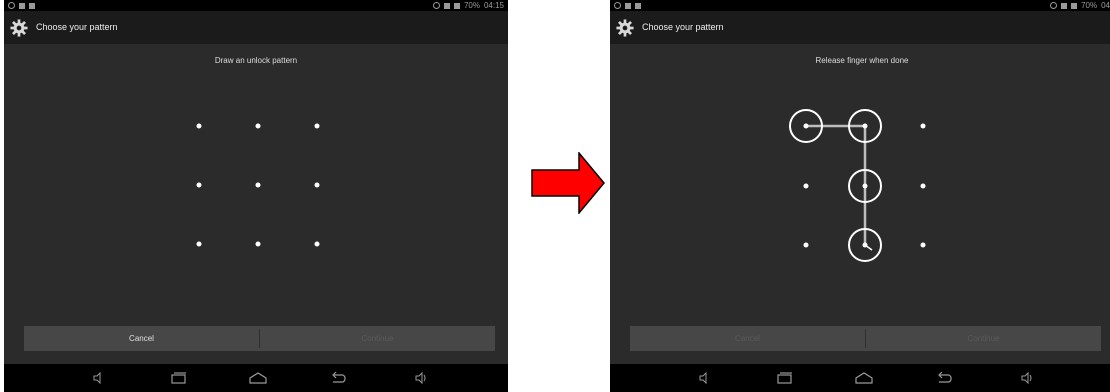 This screenshot has height=392, width=1110. Describe the element at coordinates (256, 5) in the screenshot. I see `status-bar: 70% 04:15` at that location.